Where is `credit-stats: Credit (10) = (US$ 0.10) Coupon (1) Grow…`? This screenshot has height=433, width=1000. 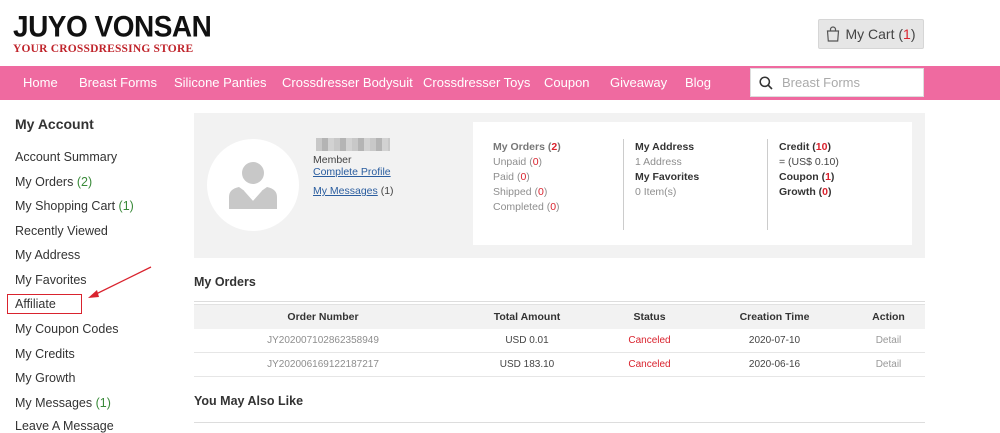 credit-stats: Credit (10) = (US$ 0.10) Coupon (1) Grow… is located at coordinates (844, 170).